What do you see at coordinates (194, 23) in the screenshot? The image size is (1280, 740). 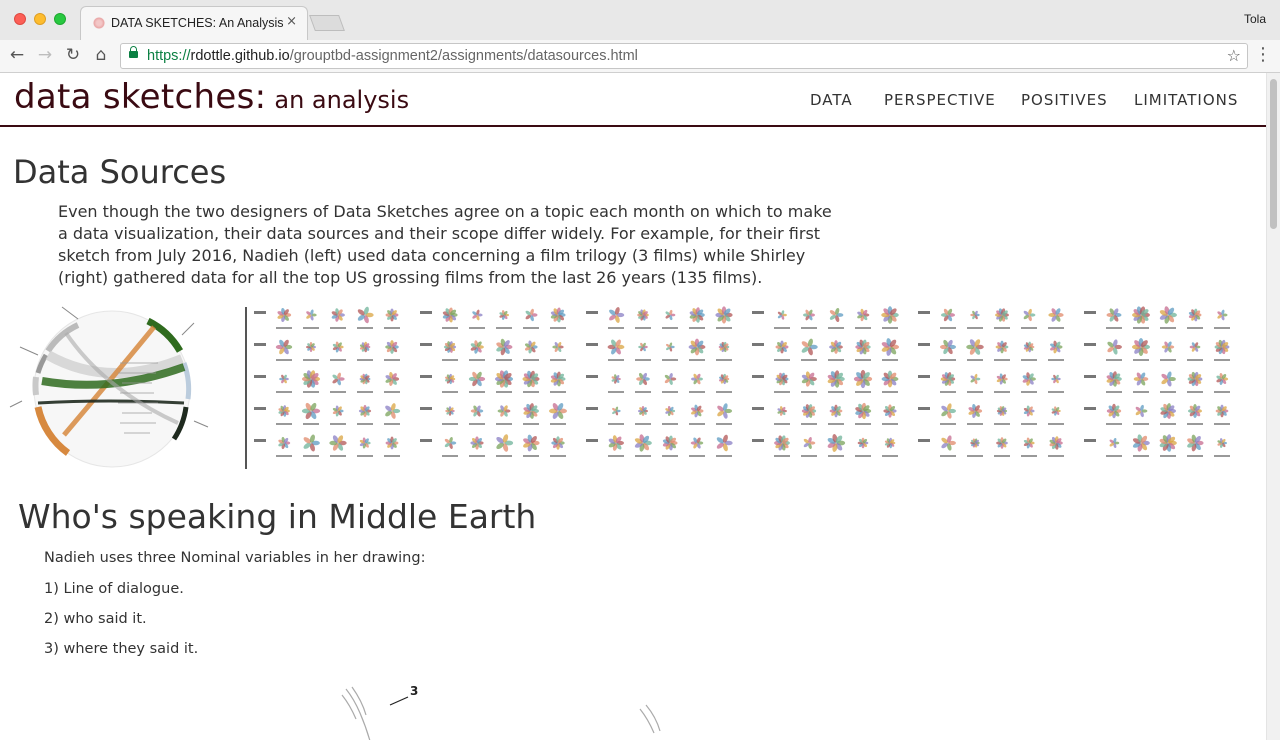 I see `browser-tab: DATA SKETCHES: An Analysis ×` at bounding box center [194, 23].